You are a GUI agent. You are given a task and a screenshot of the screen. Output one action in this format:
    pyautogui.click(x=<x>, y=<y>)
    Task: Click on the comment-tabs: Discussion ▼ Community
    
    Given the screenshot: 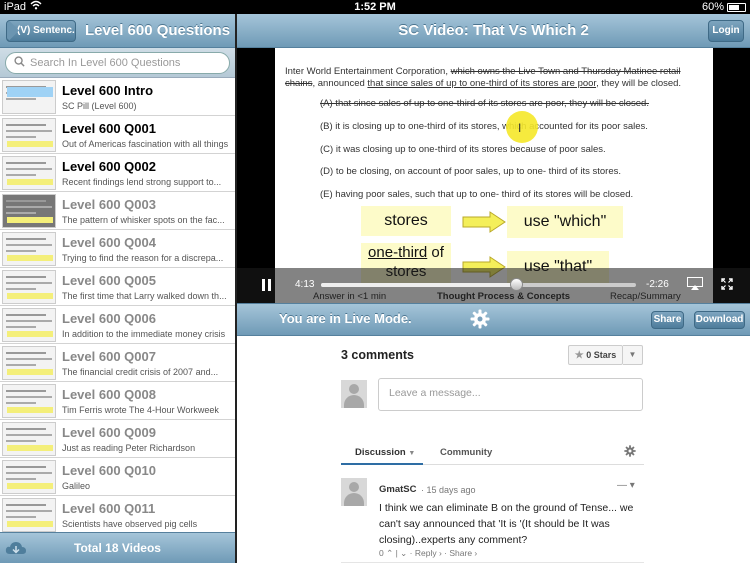 What is the action you would take?
    pyautogui.click(x=492, y=450)
    